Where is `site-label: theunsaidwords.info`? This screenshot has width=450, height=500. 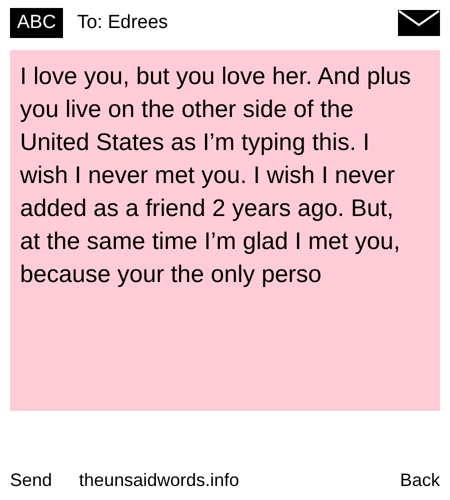 site-label: theunsaidwords.info is located at coordinates (159, 480).